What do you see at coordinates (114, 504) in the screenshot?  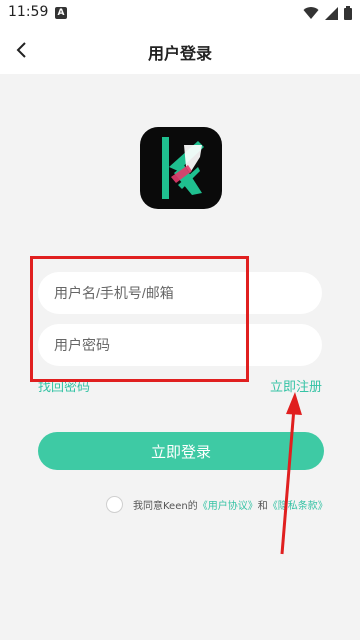 I see `agreement-checkbox` at bounding box center [114, 504].